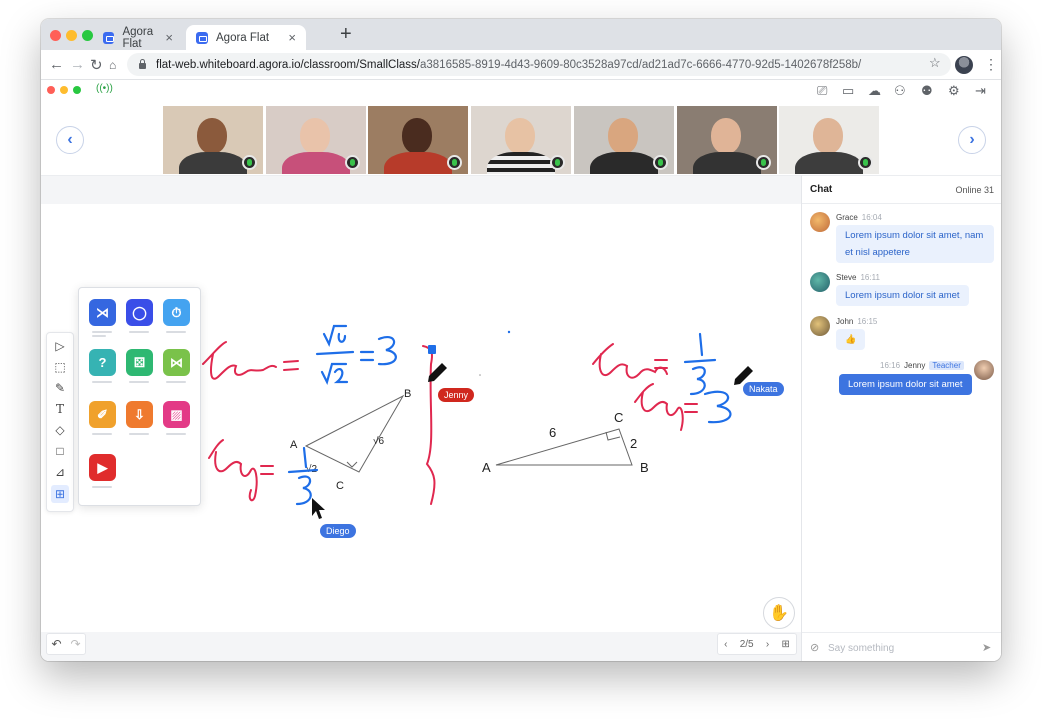 The image size is (1042, 722). I want to click on geogebra-app-icon: ◯, so click(139, 312).